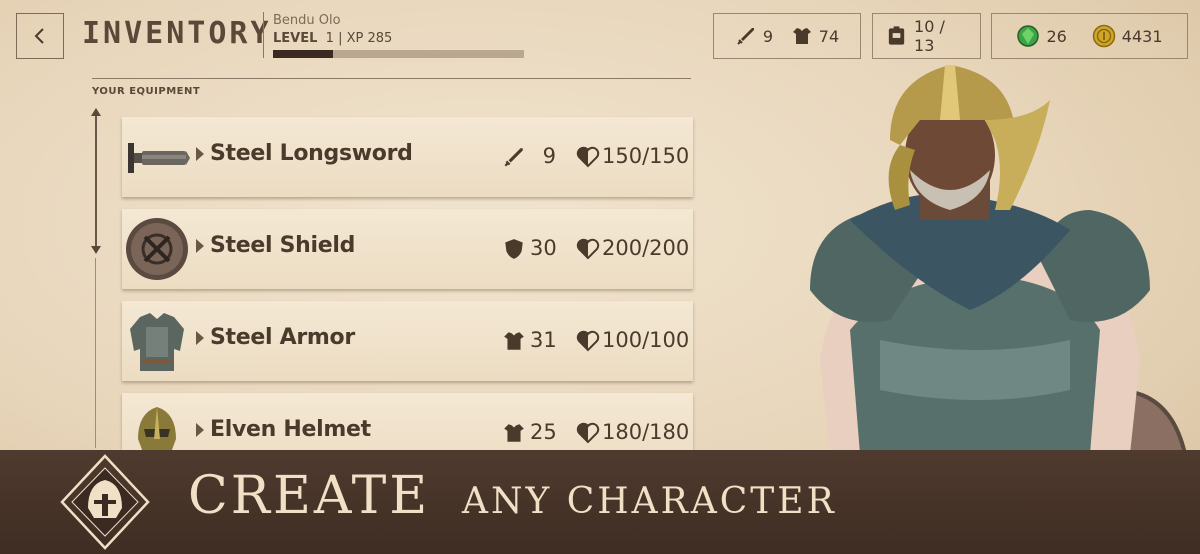 Image resolution: width=1200 pixels, height=554 pixels. Describe the element at coordinates (1089, 36) in the screenshot. I see `currency-box: 26 4431` at that location.